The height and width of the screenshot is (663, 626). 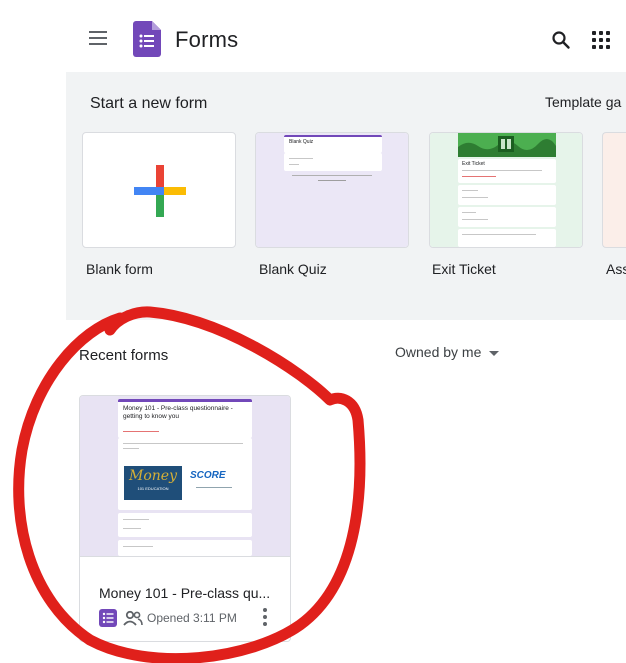 What do you see at coordinates (473, 164) in the screenshot?
I see `exit-thumb-title: Exit Ticket` at bounding box center [473, 164].